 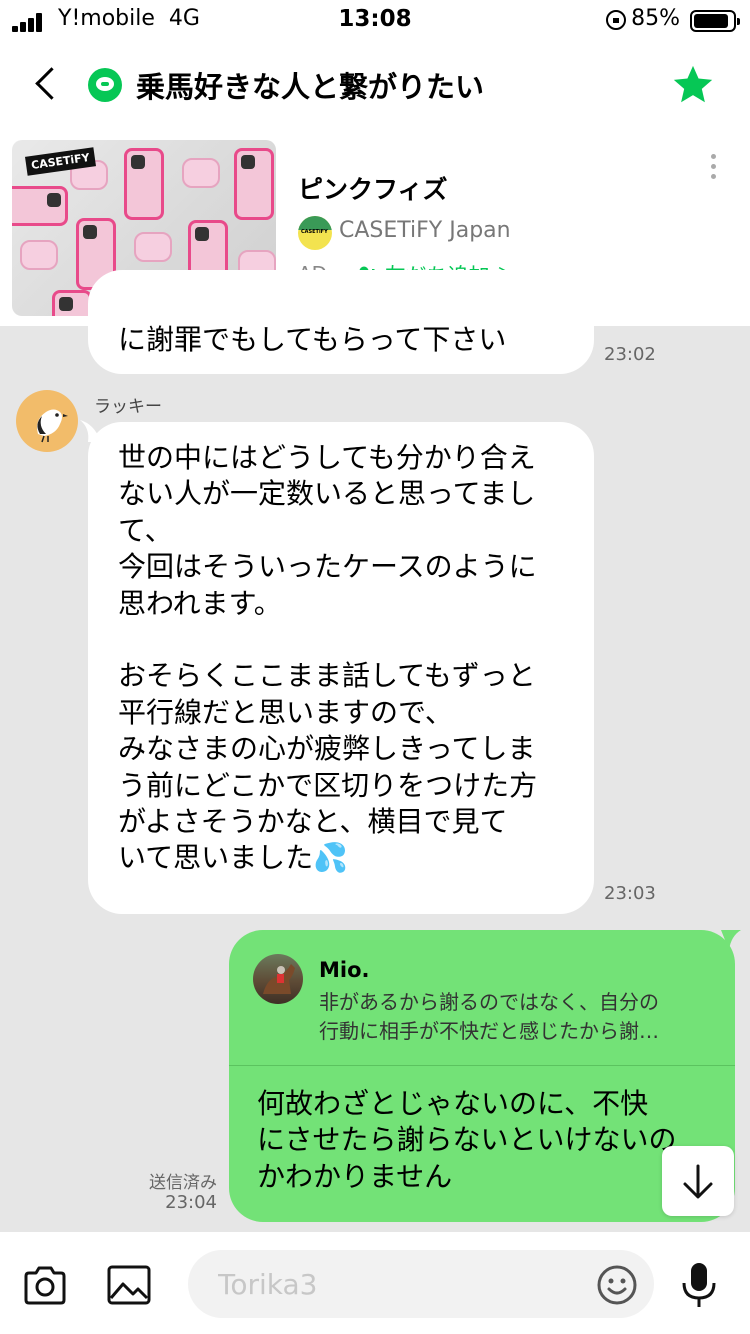 I want to click on input-bar, so click(x=375, y=1283).